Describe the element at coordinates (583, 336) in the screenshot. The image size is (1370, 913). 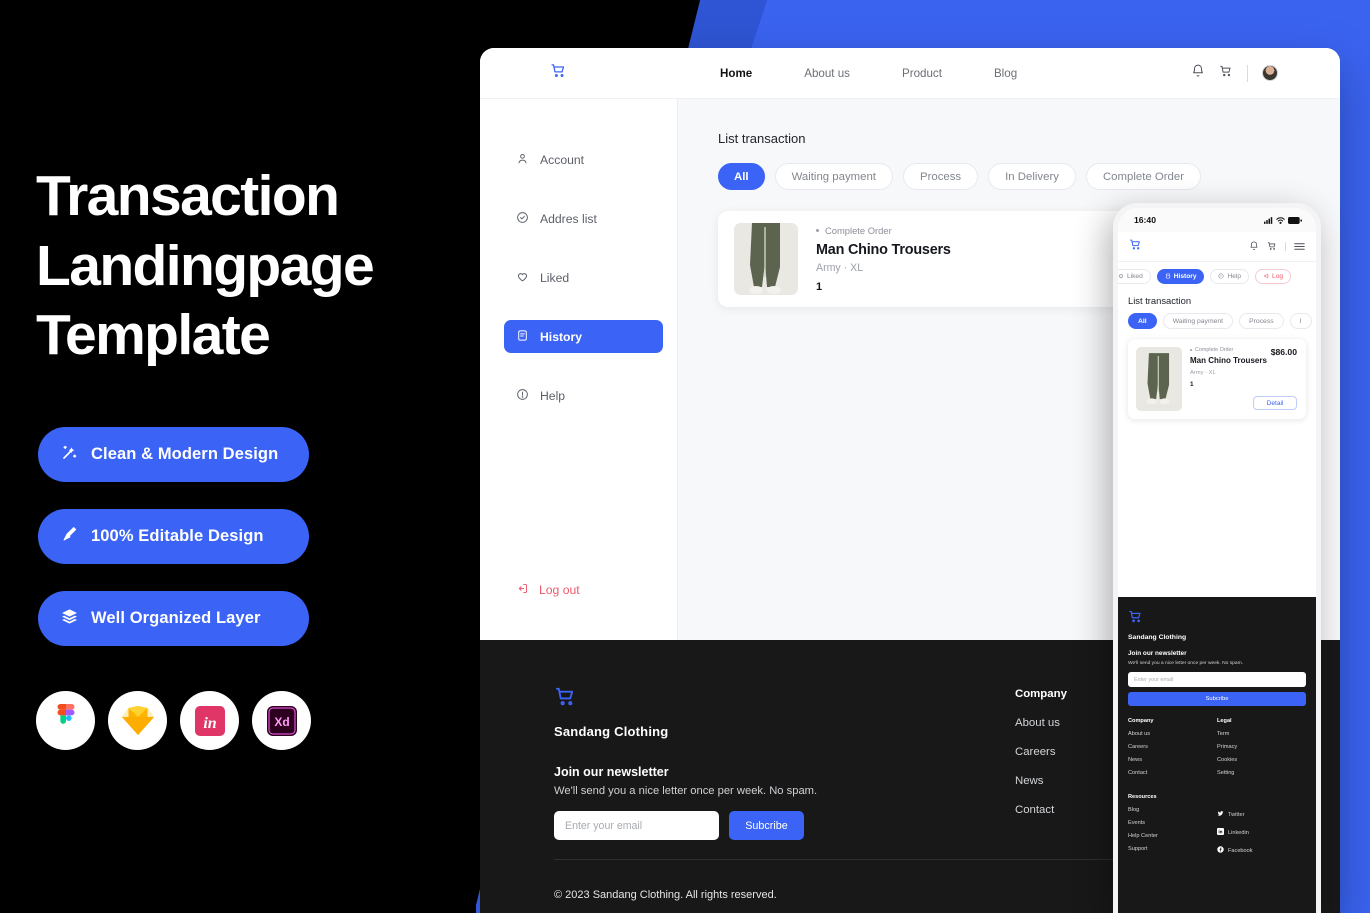
I see `sidebar-item-history: History` at that location.